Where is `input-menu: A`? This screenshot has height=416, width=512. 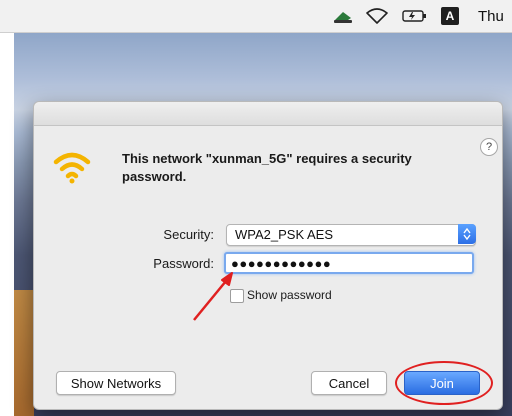 input-menu: A is located at coordinates (450, 16).